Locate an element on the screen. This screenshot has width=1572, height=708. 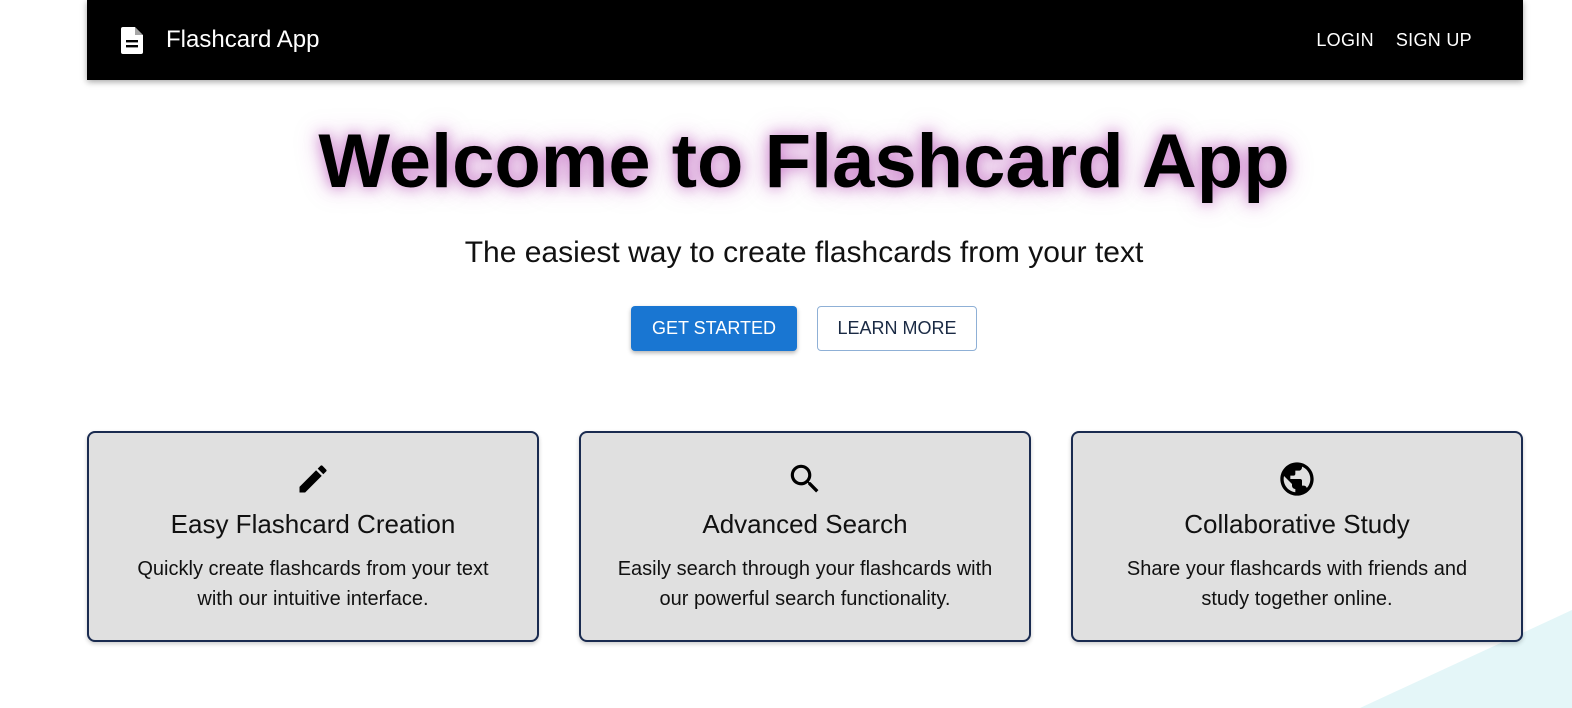
globe-icon is located at coordinates (1297, 479).